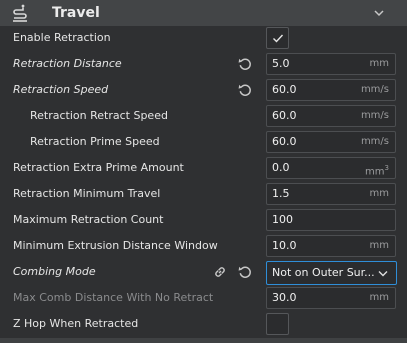 This screenshot has height=343, width=407. I want to click on max-comb-distance-input: 30.0 mm, so click(331, 298).